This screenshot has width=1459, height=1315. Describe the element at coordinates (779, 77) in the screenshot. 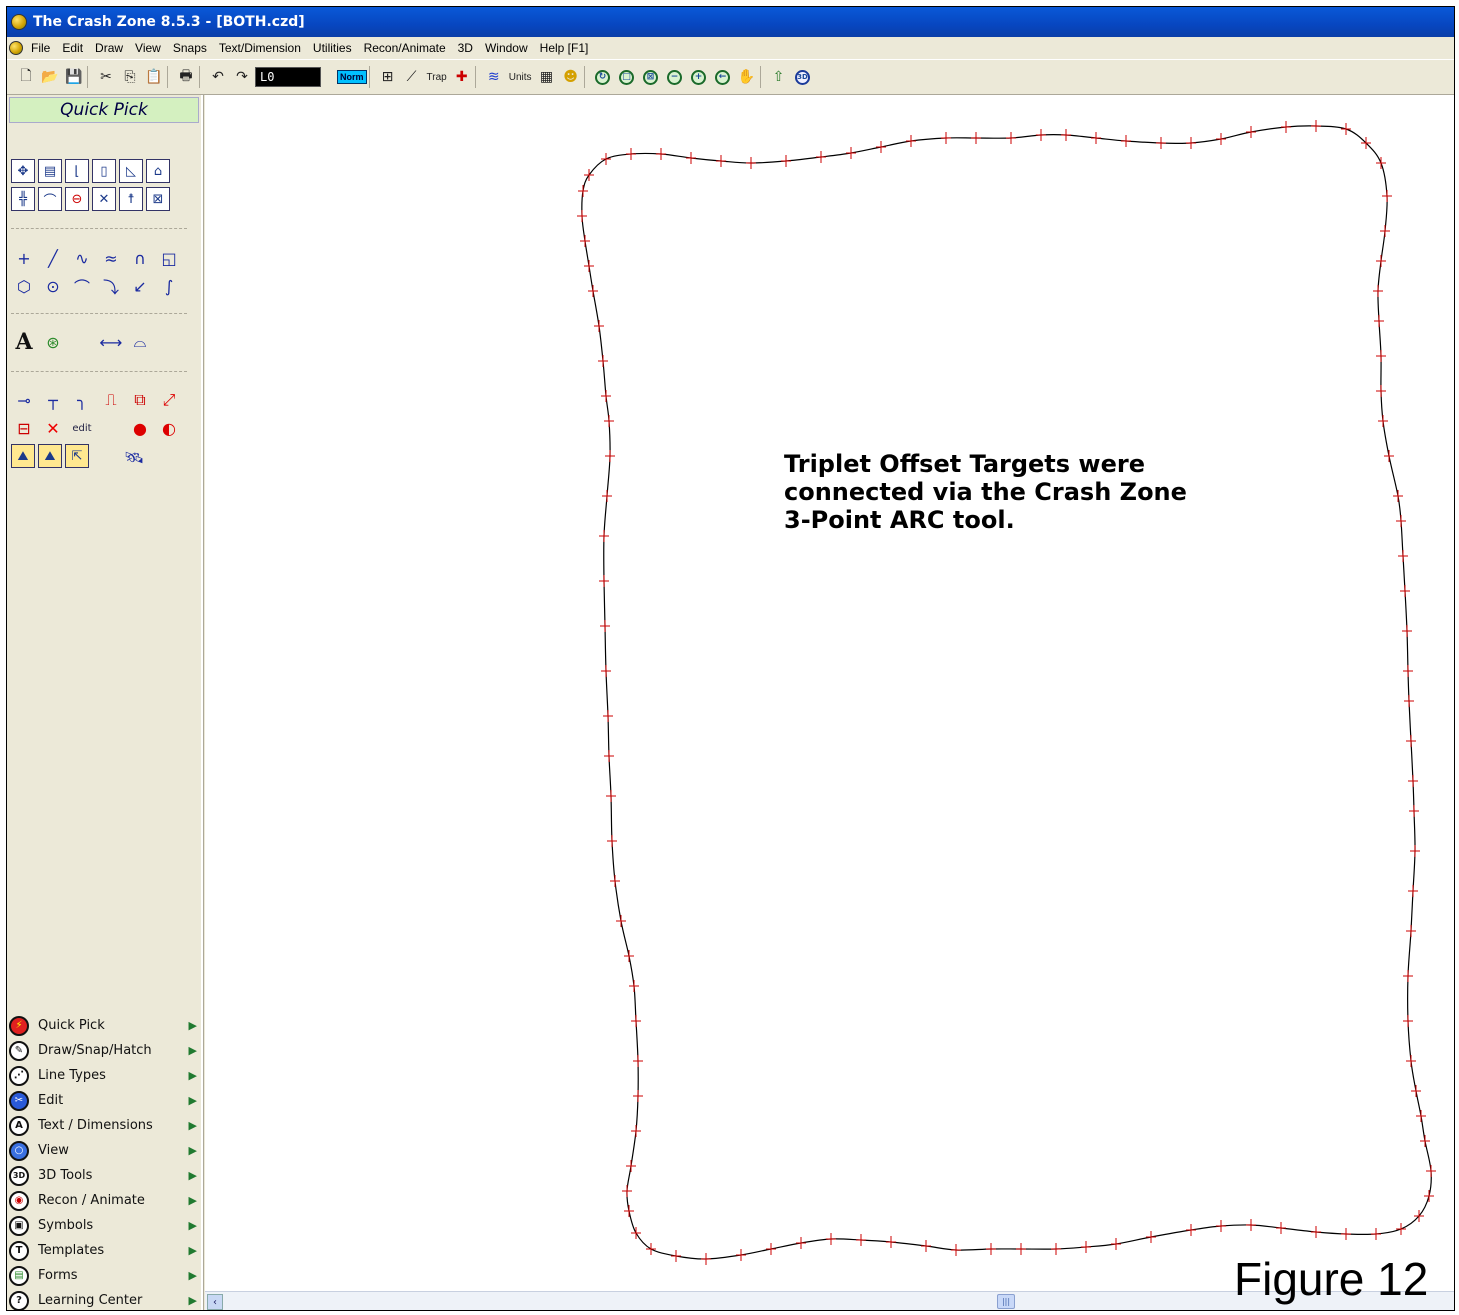

I see `import-icon: ⇧` at that location.